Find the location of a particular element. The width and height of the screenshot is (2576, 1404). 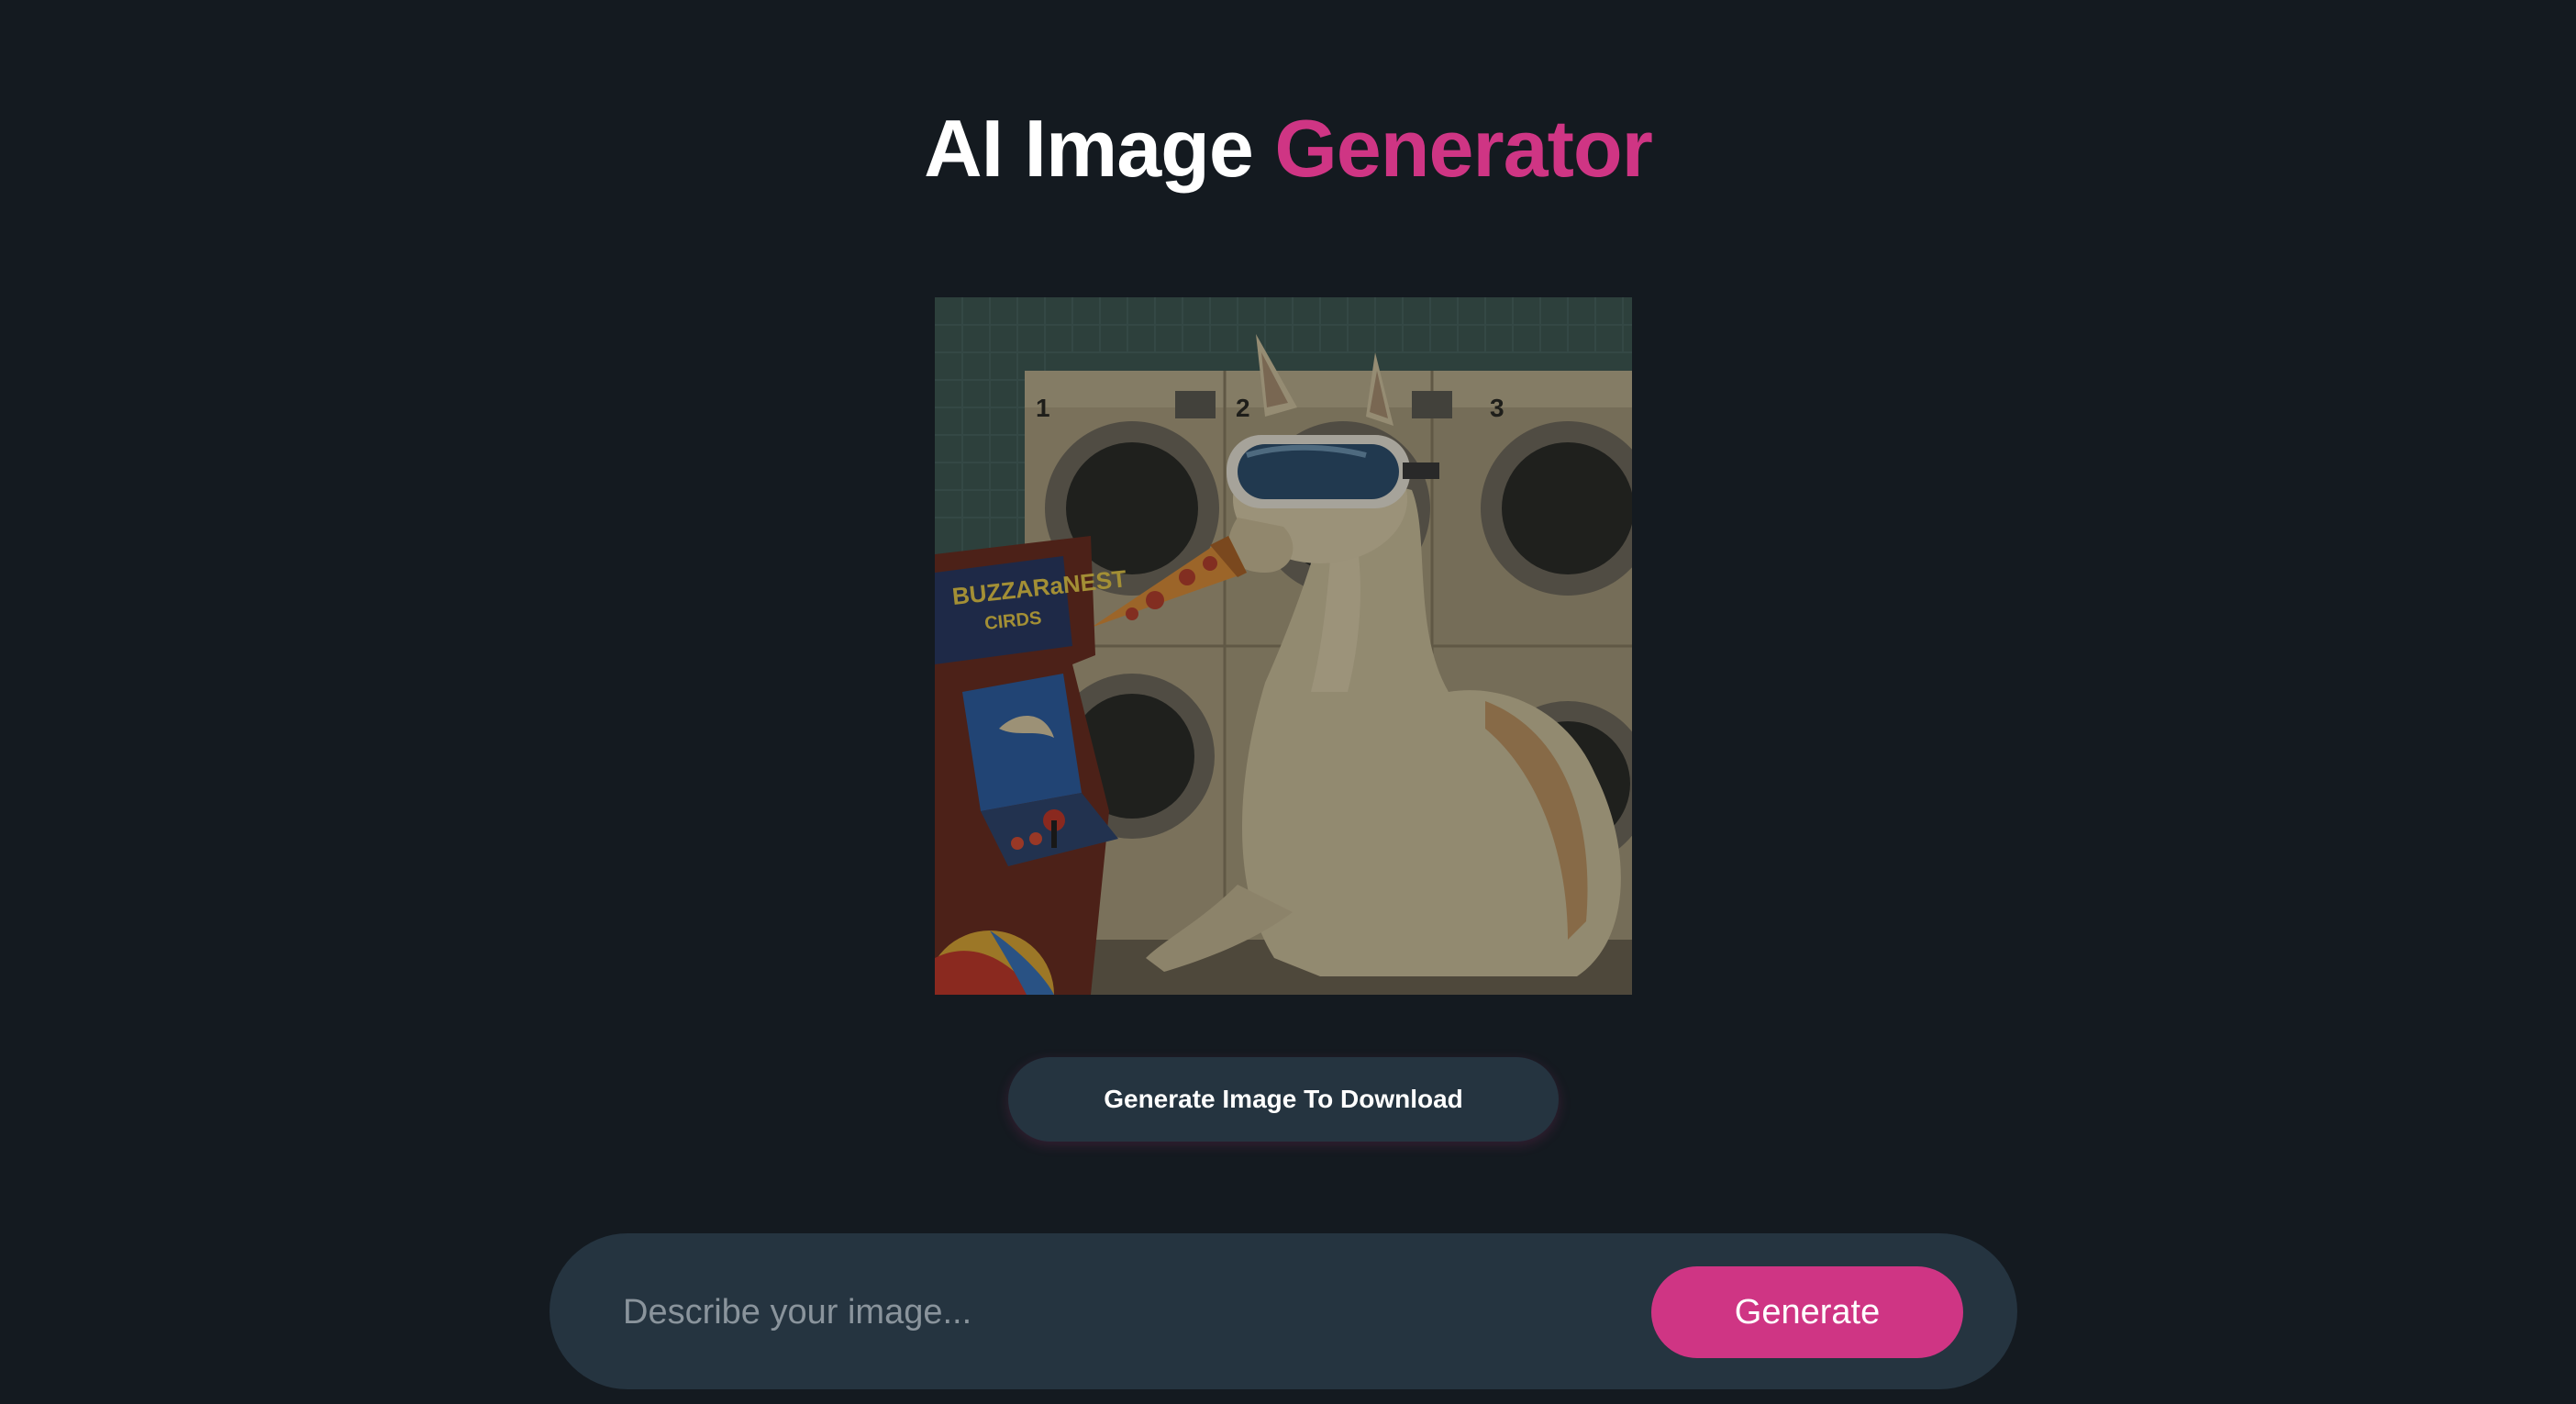

page-title: AI Image Generator is located at coordinates (1288, 148).